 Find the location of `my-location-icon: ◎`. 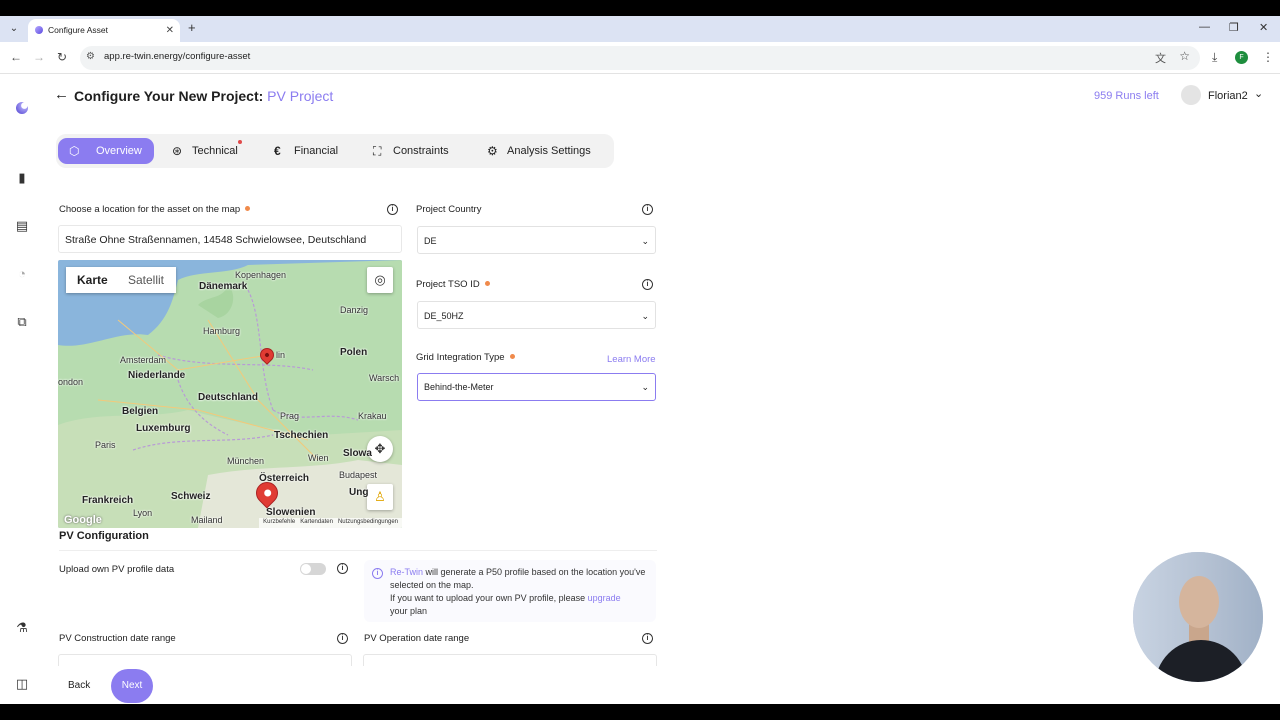

my-location-icon: ◎ is located at coordinates (380, 280).